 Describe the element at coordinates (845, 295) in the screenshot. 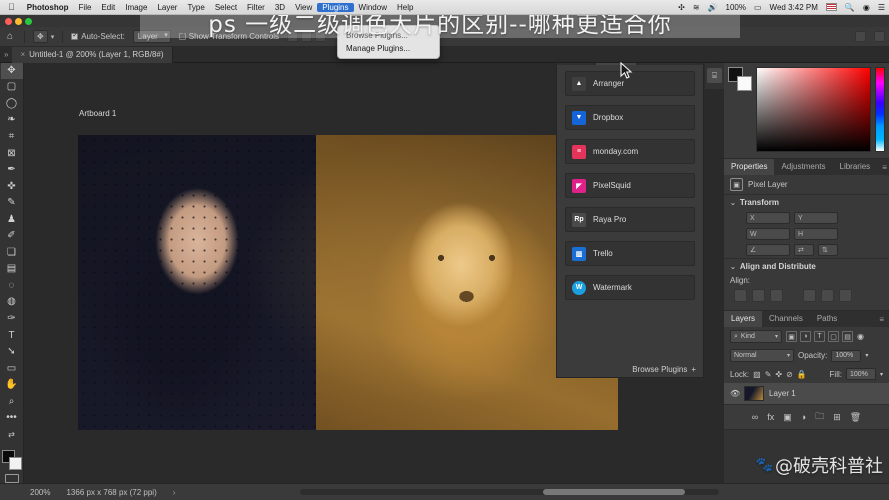

I see `align-bottom-icon` at that location.